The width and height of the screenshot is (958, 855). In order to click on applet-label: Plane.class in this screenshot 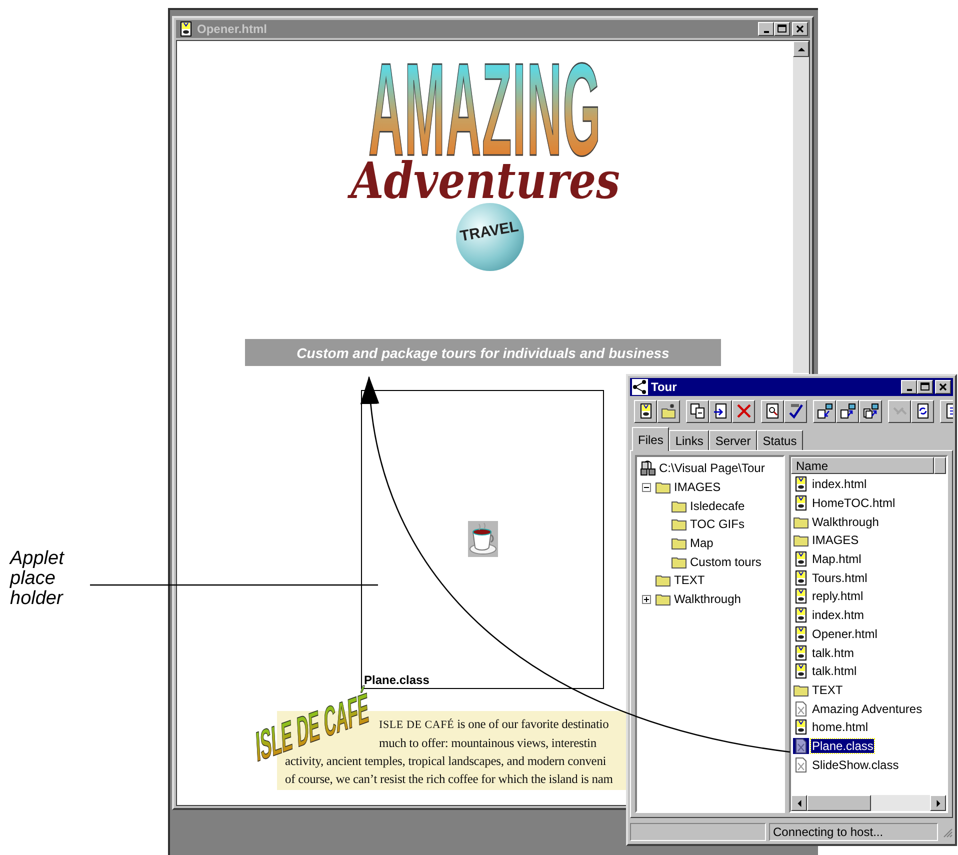, I will do `click(397, 680)`.